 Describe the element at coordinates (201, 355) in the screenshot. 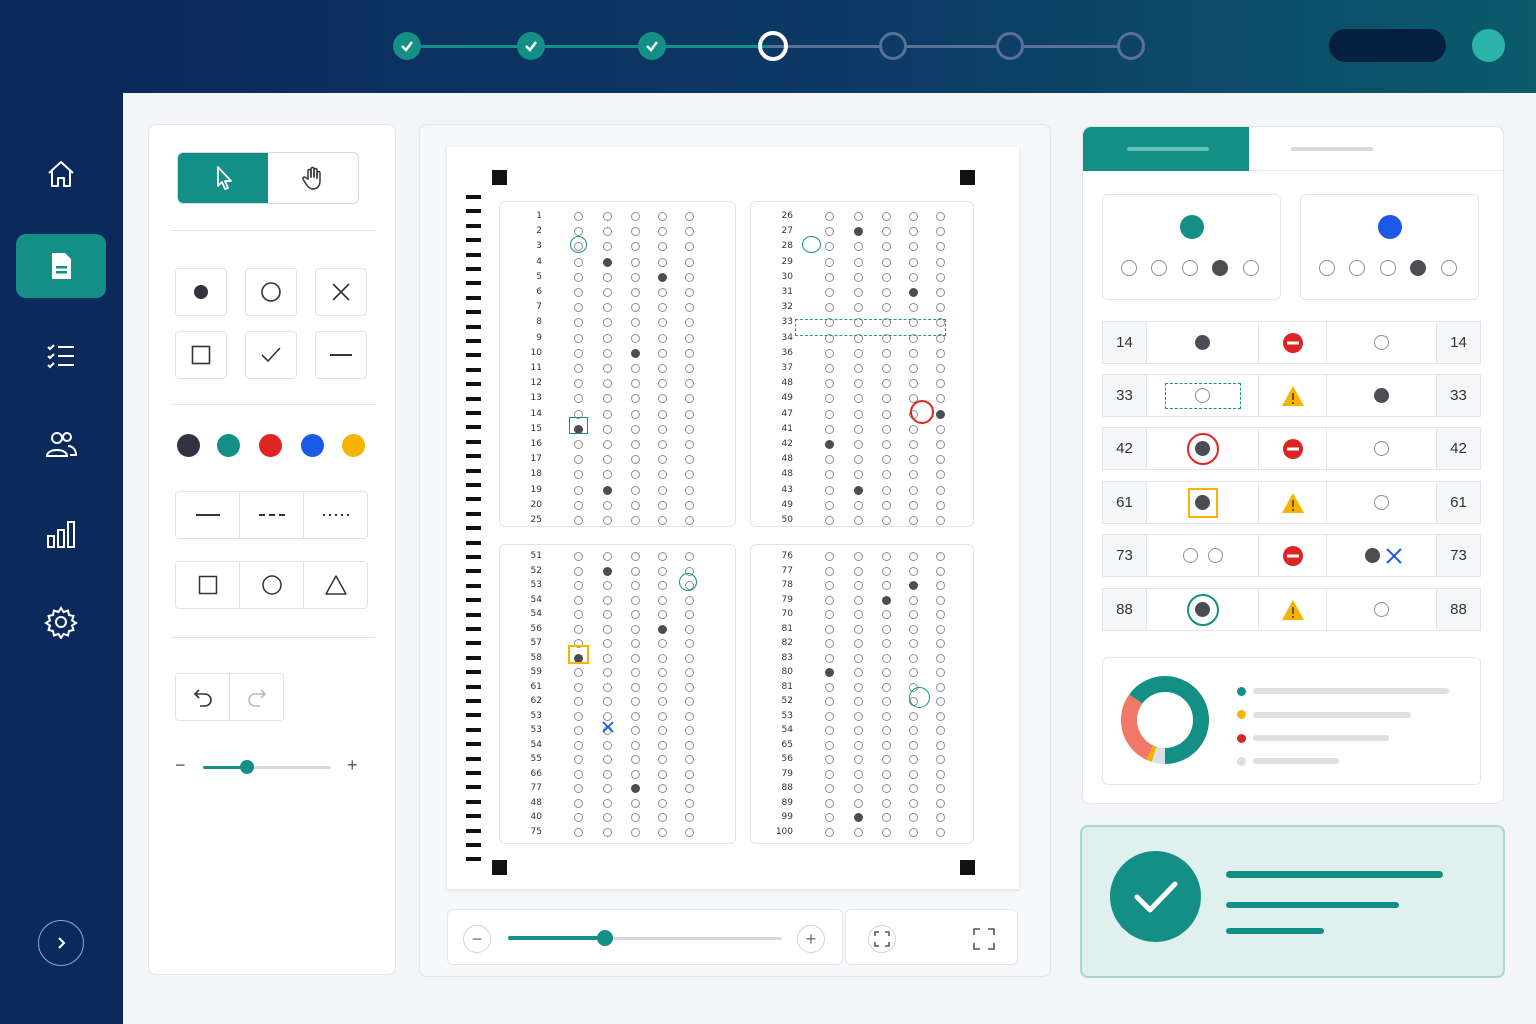

I see `mark-square-button` at that location.